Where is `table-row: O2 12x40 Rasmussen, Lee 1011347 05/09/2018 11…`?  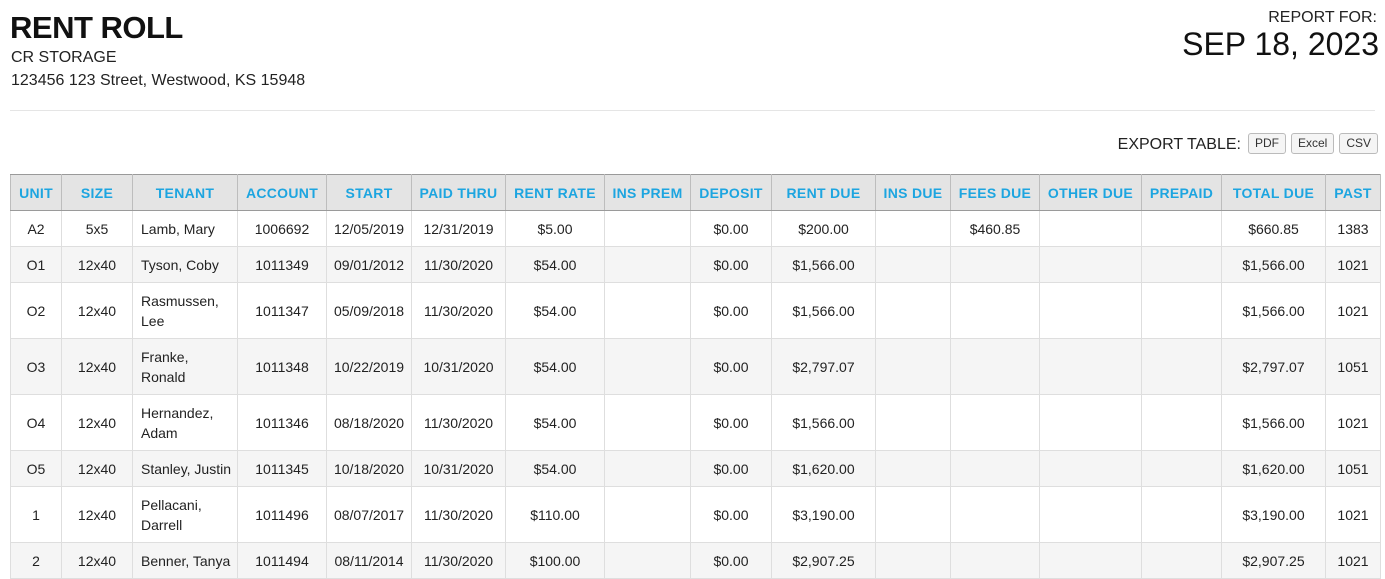 table-row: O2 12x40 Rasmussen, Lee 1011347 05/09/2018 11… is located at coordinates (695, 310).